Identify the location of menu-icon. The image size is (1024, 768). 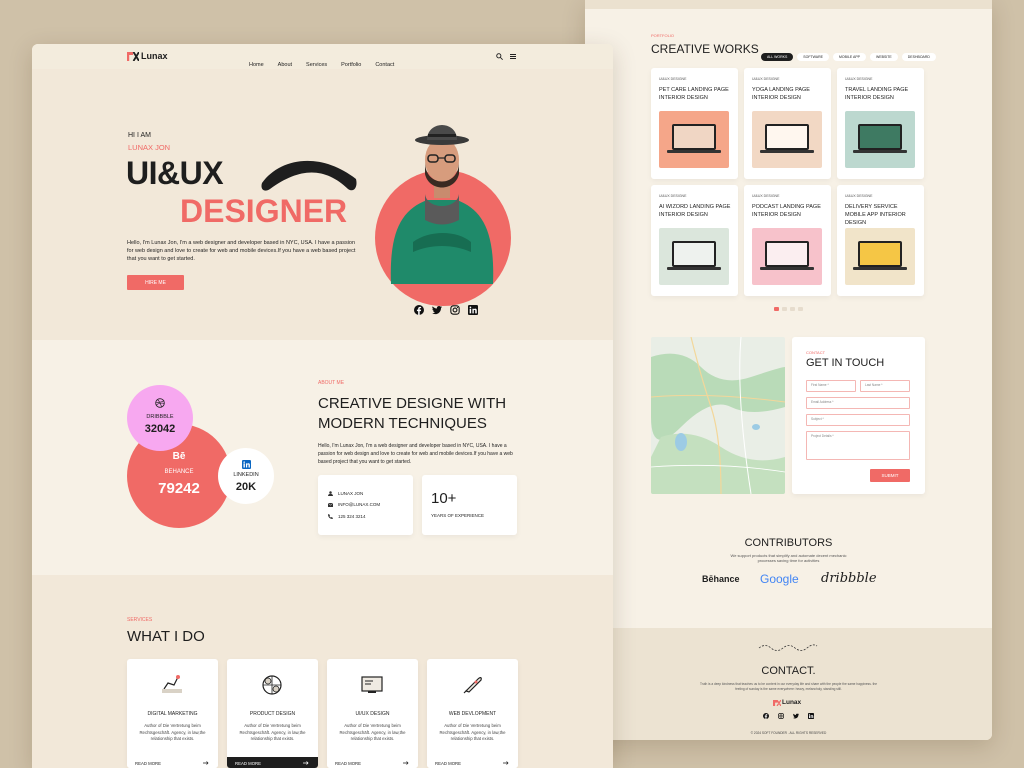
(513, 56).